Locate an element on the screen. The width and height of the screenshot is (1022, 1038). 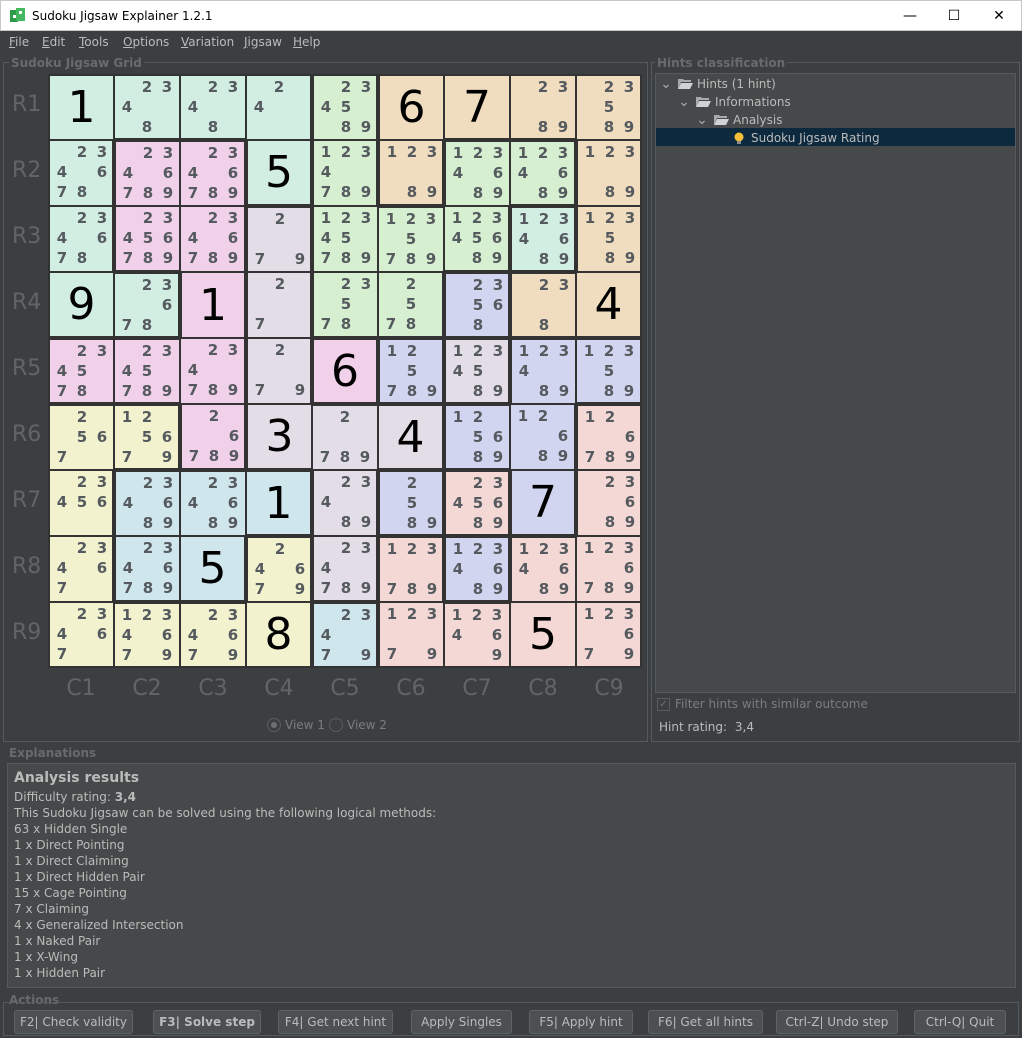
menu-file: File is located at coordinates (19, 42).